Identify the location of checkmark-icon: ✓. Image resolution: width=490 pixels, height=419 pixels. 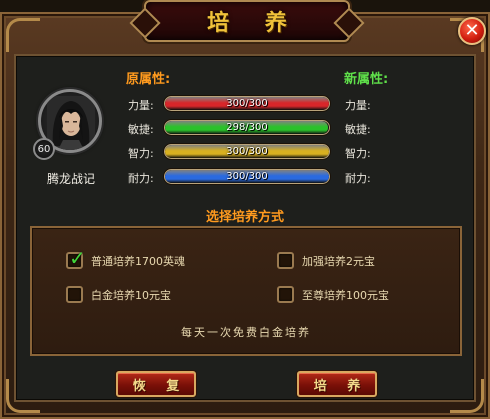
(77, 258).